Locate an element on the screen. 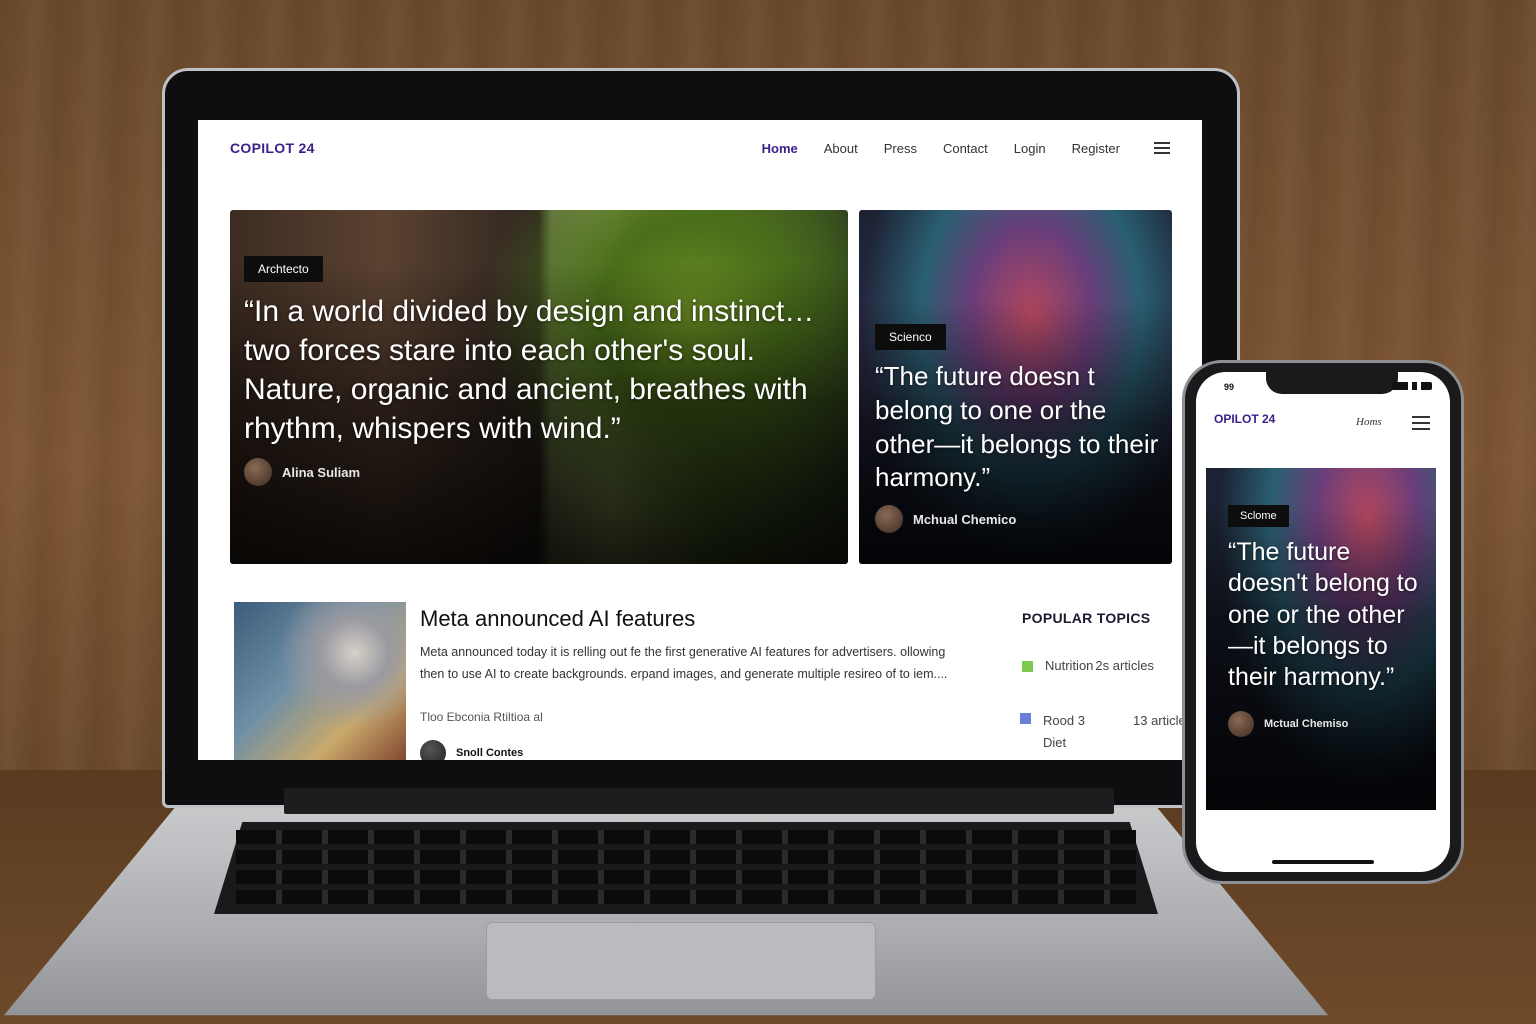  nav-home: Homs is located at coordinates (1369, 422).